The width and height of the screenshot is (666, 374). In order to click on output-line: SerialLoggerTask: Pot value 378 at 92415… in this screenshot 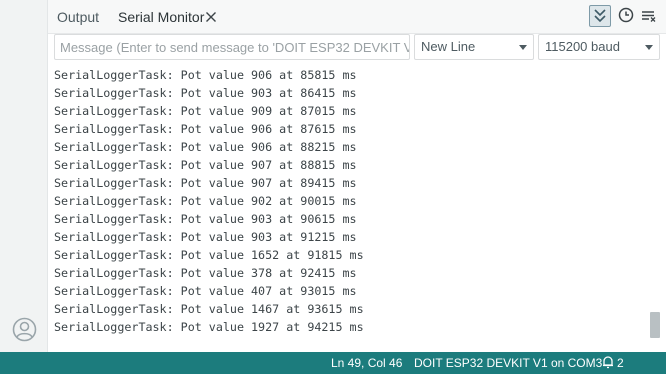, I will do `click(205, 273)`.